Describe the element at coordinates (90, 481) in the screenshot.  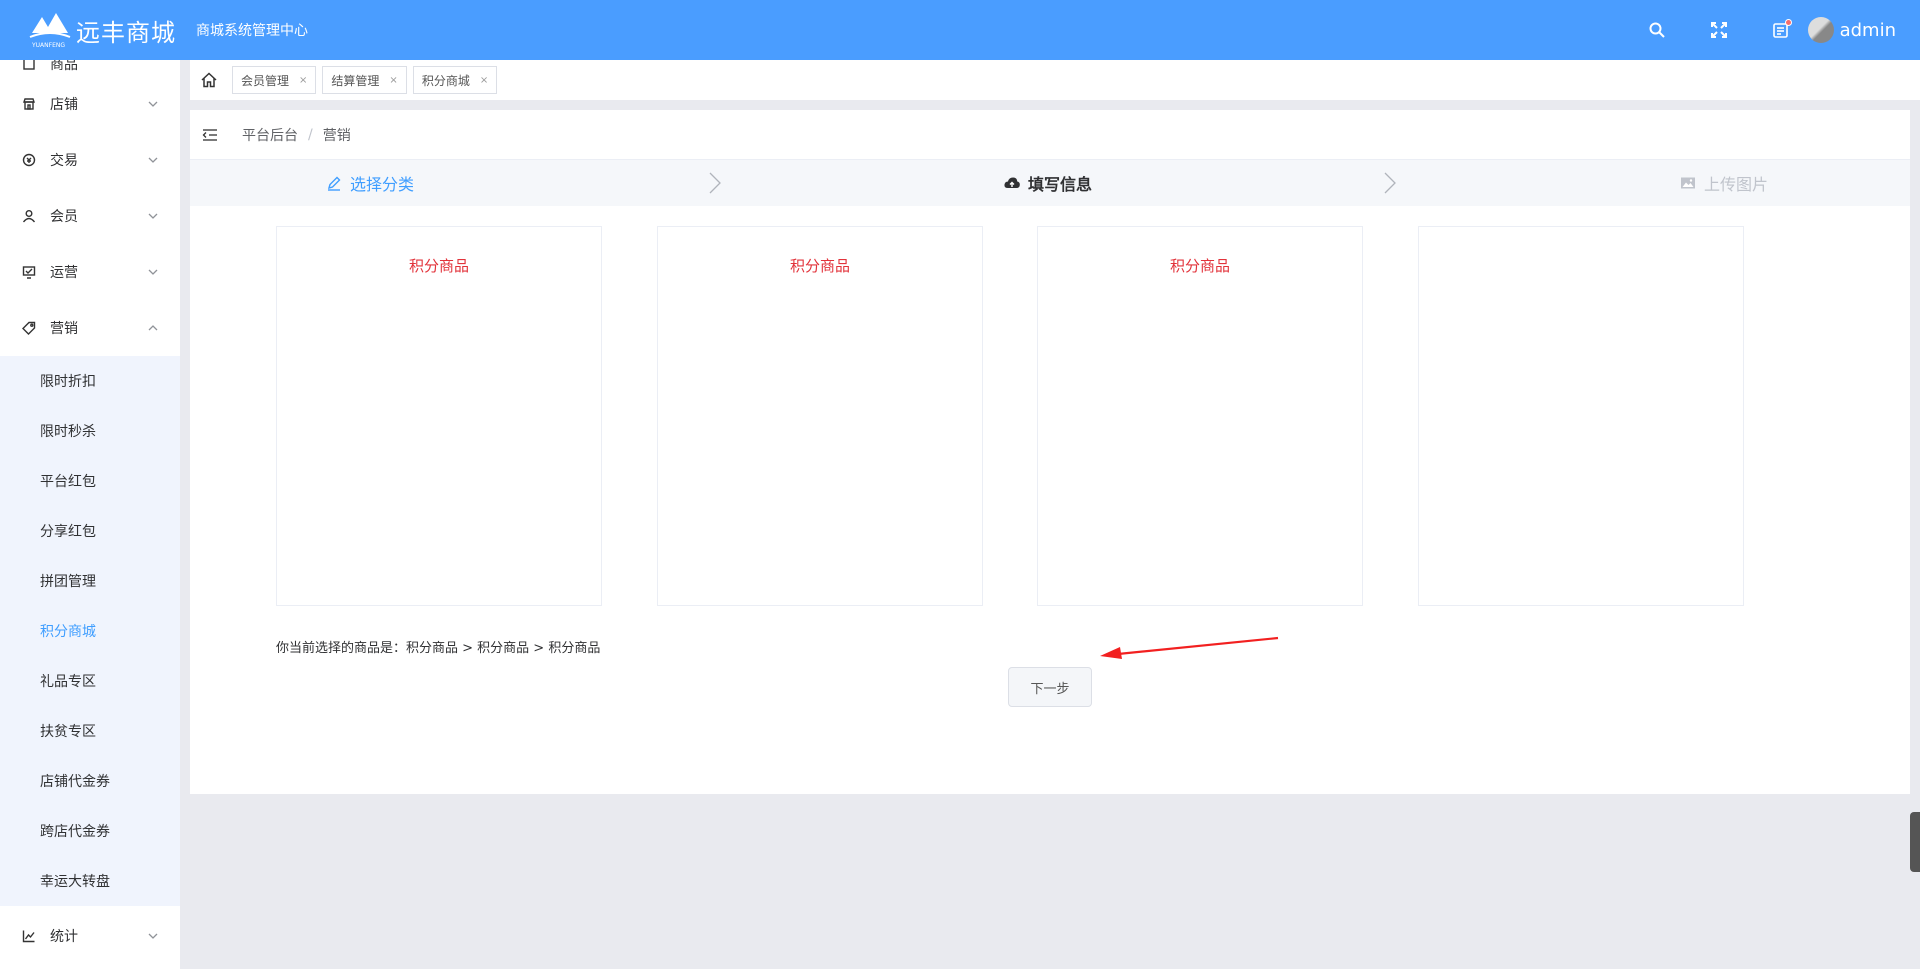
I see `submenu-item: 平台红包` at that location.